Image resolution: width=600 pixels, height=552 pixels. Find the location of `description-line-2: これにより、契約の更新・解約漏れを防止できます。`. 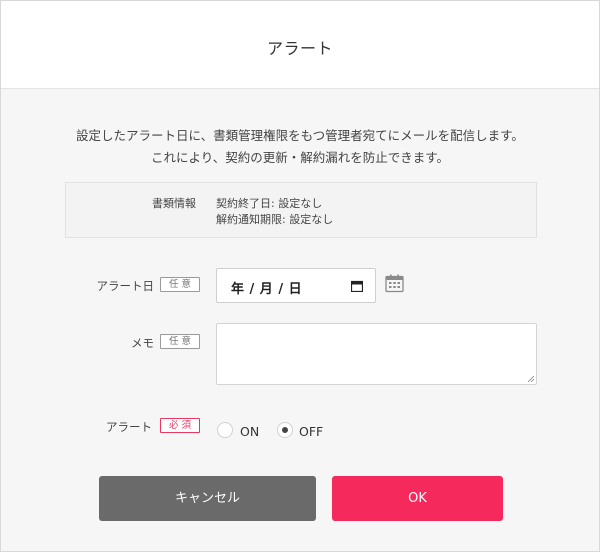

description-line-2: これにより、契約の更新・解約漏れを防止できます。 is located at coordinates (299, 157).